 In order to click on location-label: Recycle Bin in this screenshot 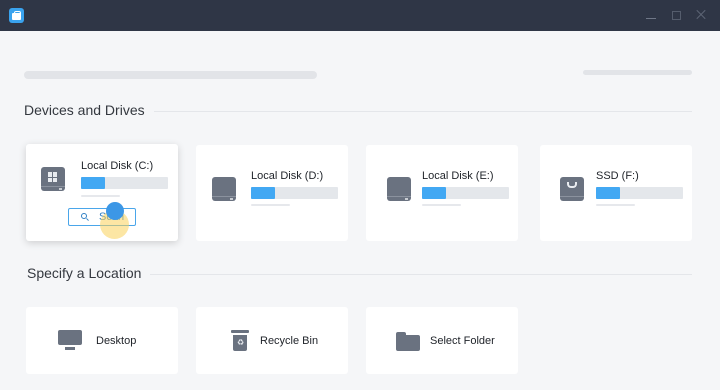, I will do `click(289, 341)`.